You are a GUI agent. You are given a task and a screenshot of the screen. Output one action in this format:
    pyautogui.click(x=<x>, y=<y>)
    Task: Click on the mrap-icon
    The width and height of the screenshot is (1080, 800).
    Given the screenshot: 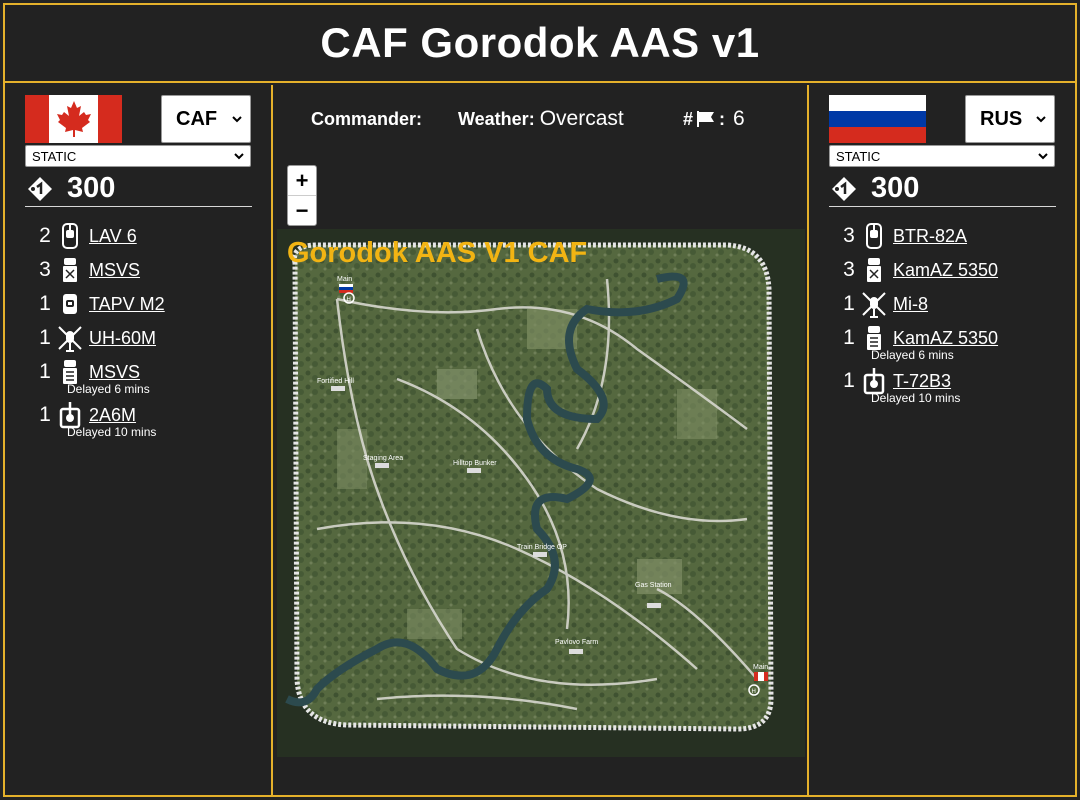 What is the action you would take?
    pyautogui.click(x=70, y=304)
    